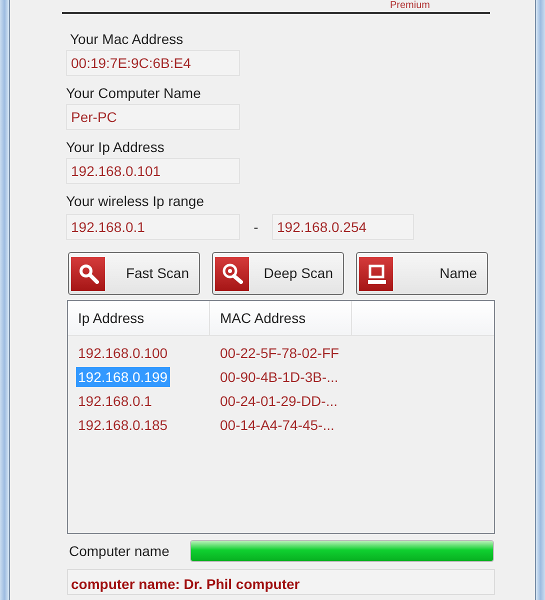 This screenshot has width=545, height=600. Describe the element at coordinates (88, 273) in the screenshot. I see `search-icon` at that location.